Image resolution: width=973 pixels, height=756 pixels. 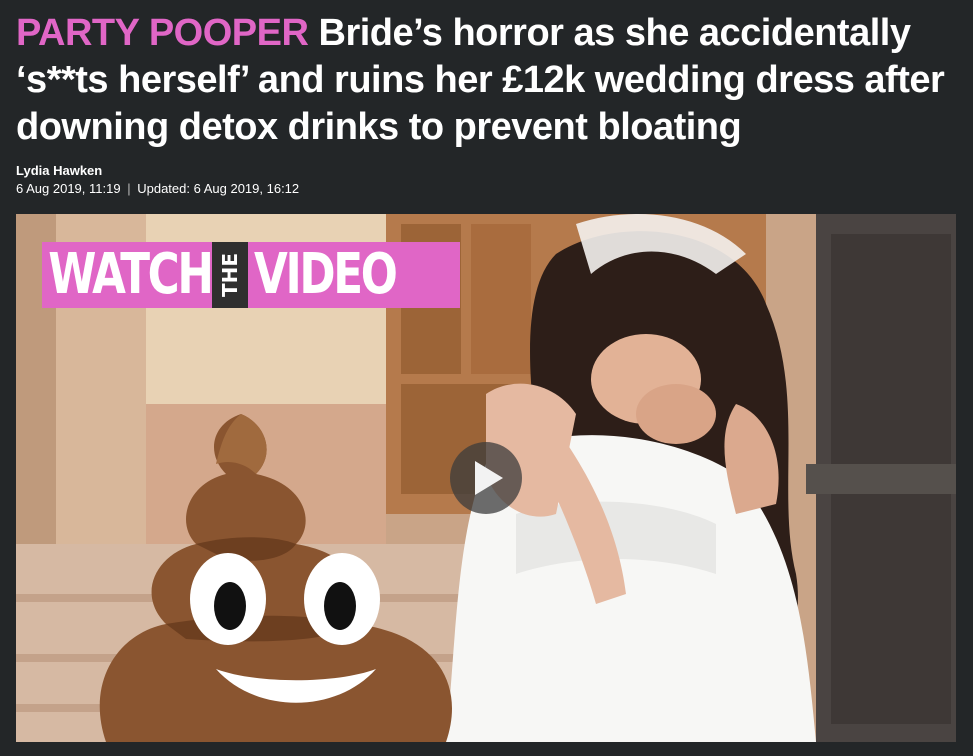 I want to click on published-date: 6 Aug 2019, 11:19, so click(x=68, y=188).